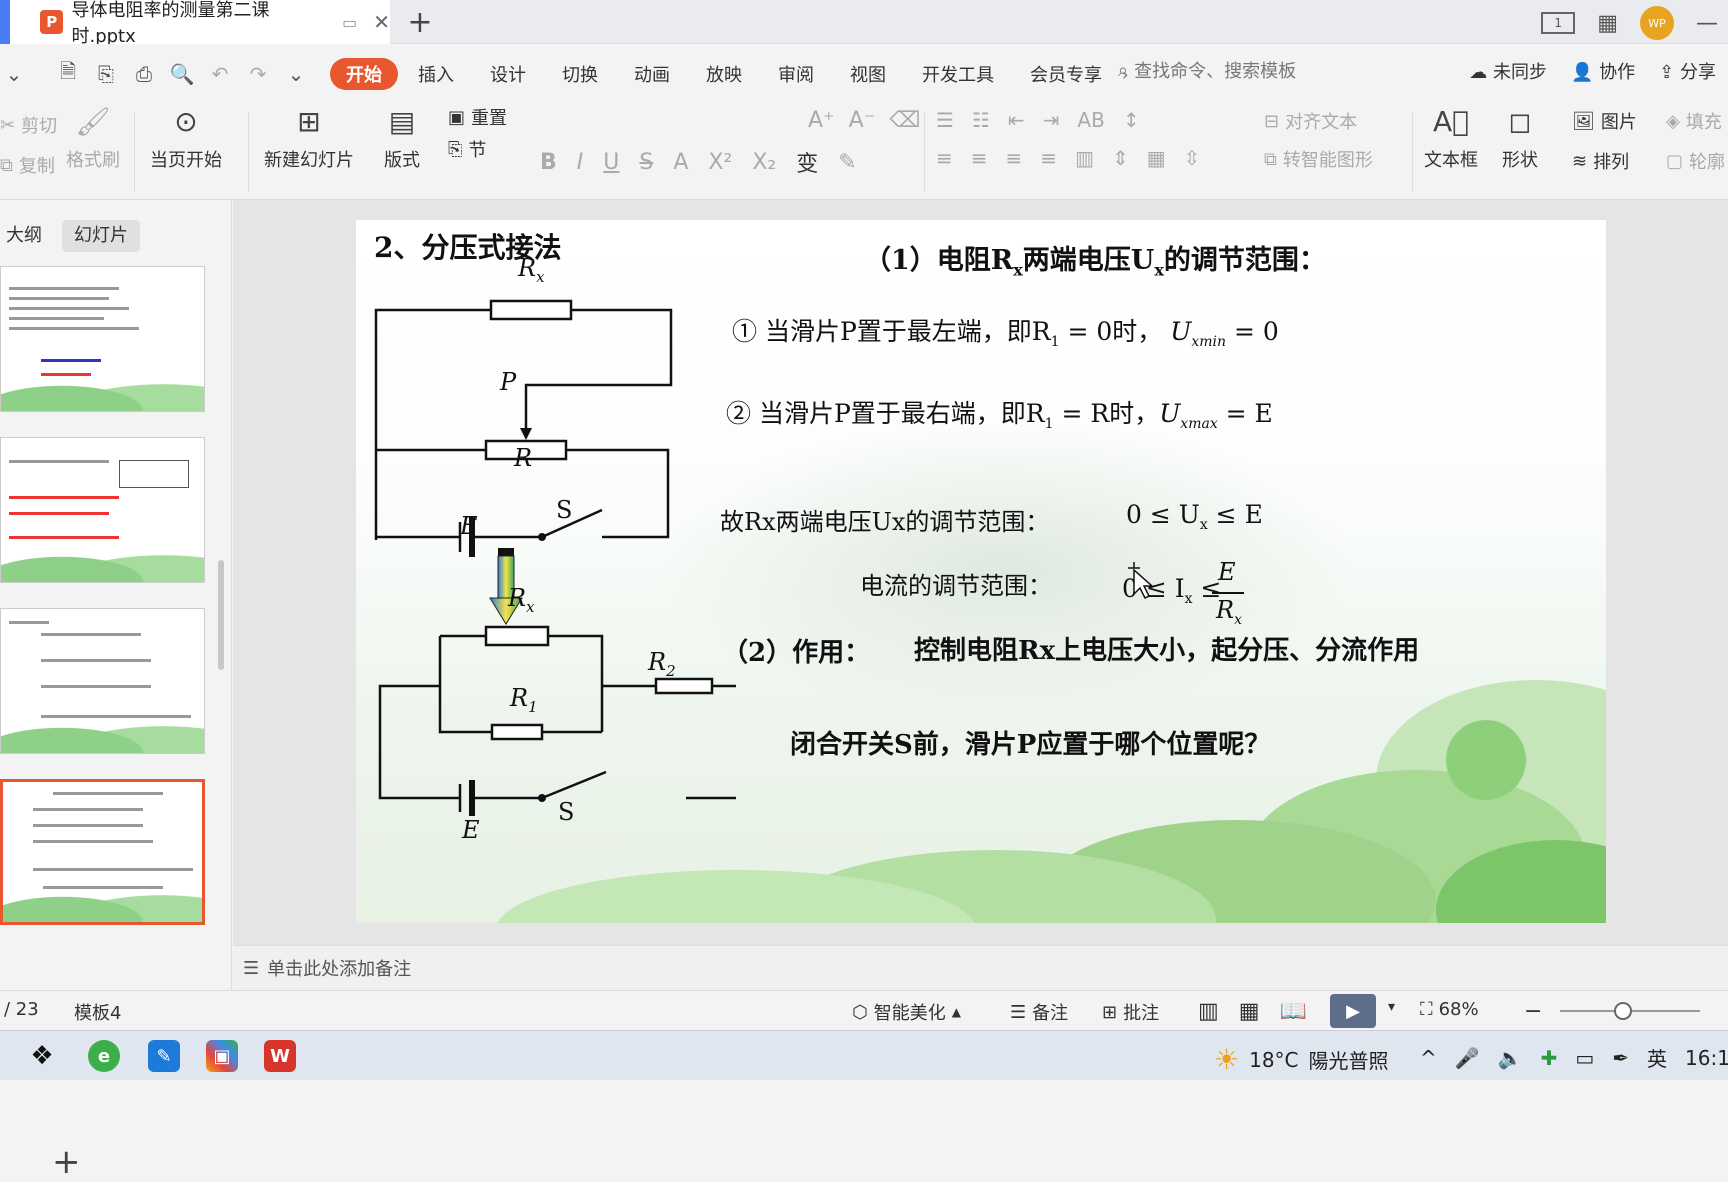 The width and height of the screenshot is (1728, 1182). Describe the element at coordinates (221, 615) in the screenshot. I see `panel-scrollbar` at that location.